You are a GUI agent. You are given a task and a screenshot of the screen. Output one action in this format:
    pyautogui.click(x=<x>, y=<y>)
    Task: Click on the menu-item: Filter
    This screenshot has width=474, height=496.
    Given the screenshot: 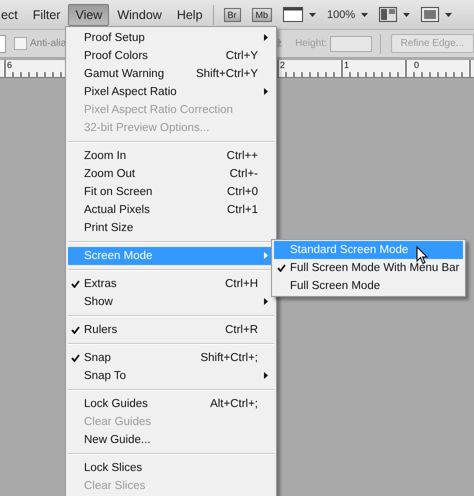 What is the action you would take?
    pyautogui.click(x=47, y=15)
    